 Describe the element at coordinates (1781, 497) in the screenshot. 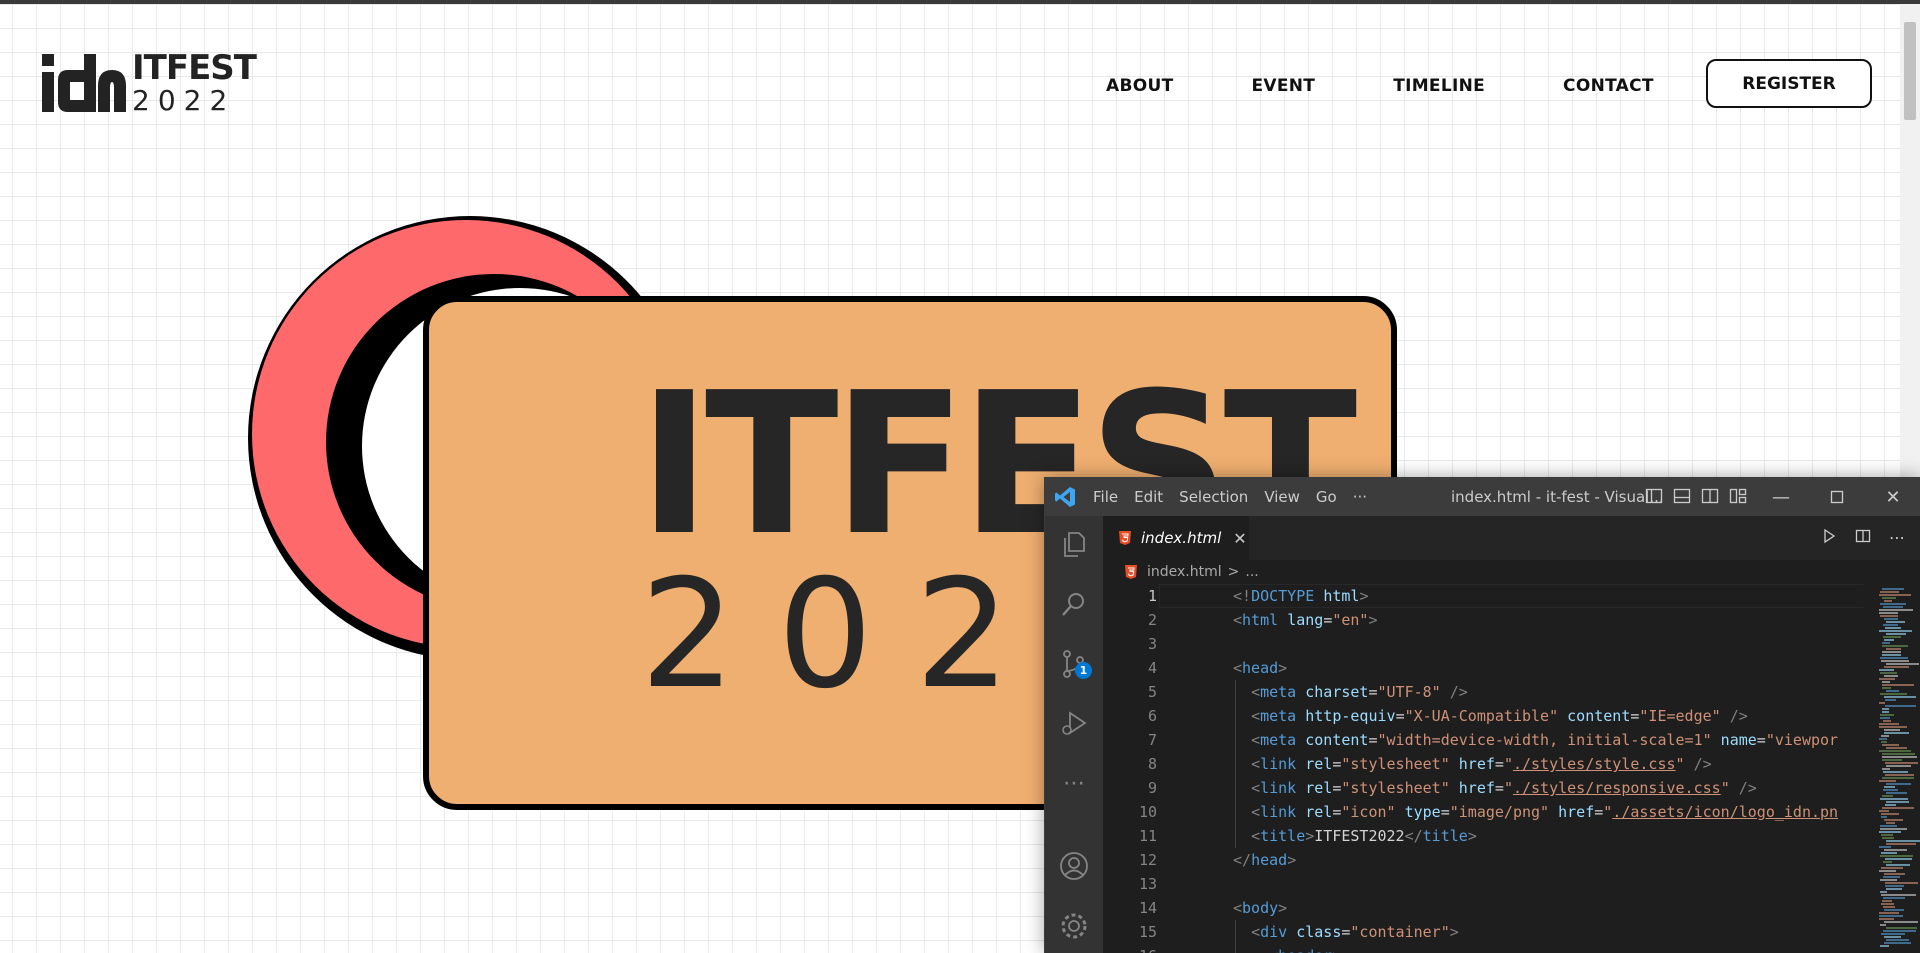

I see `minimize-icon: —` at that location.